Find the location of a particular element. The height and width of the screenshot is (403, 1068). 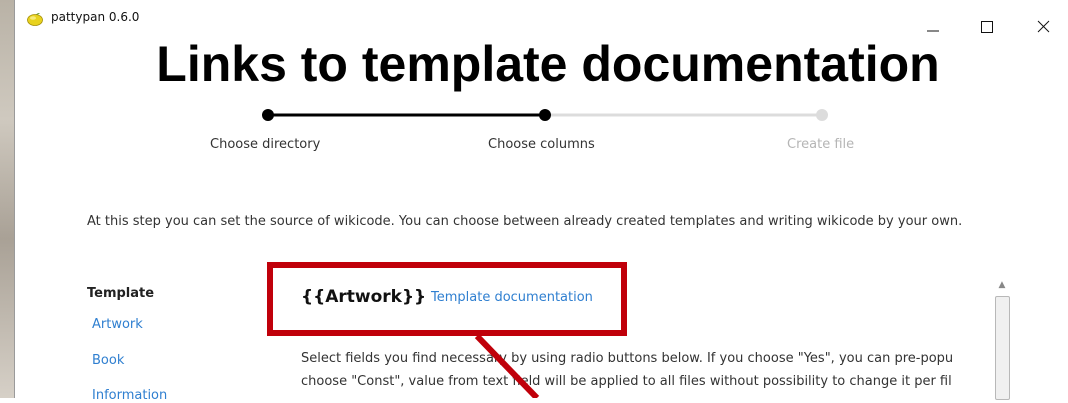

desktop-background-strip is located at coordinates (7, 199).